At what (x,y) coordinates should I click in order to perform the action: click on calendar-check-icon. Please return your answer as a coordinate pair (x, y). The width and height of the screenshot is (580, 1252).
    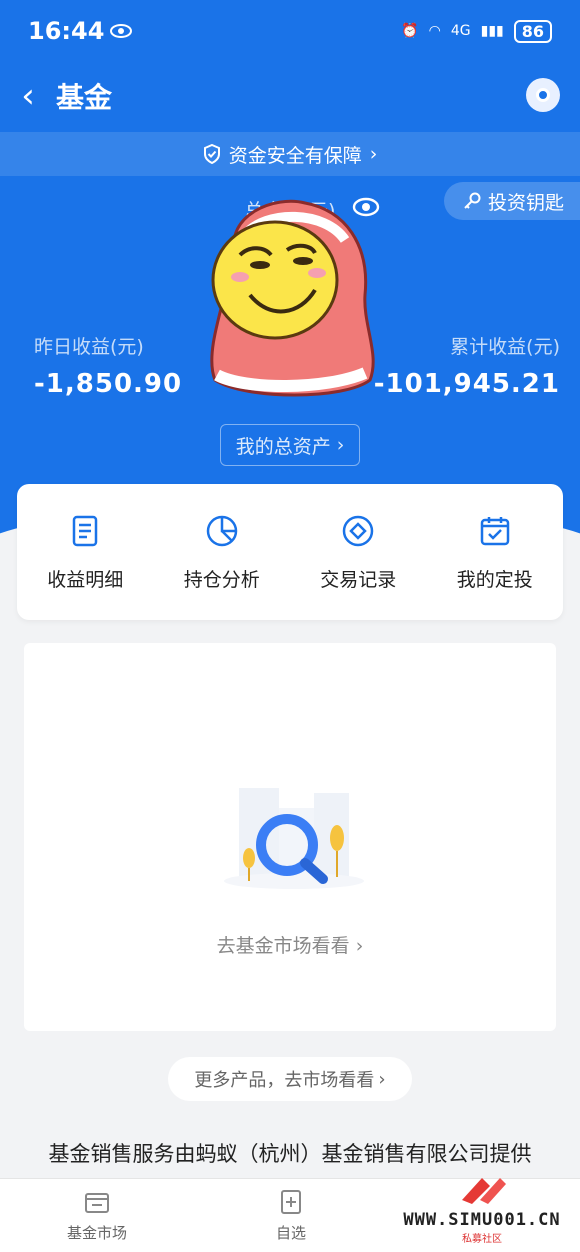
    Looking at the image, I should click on (494, 530).